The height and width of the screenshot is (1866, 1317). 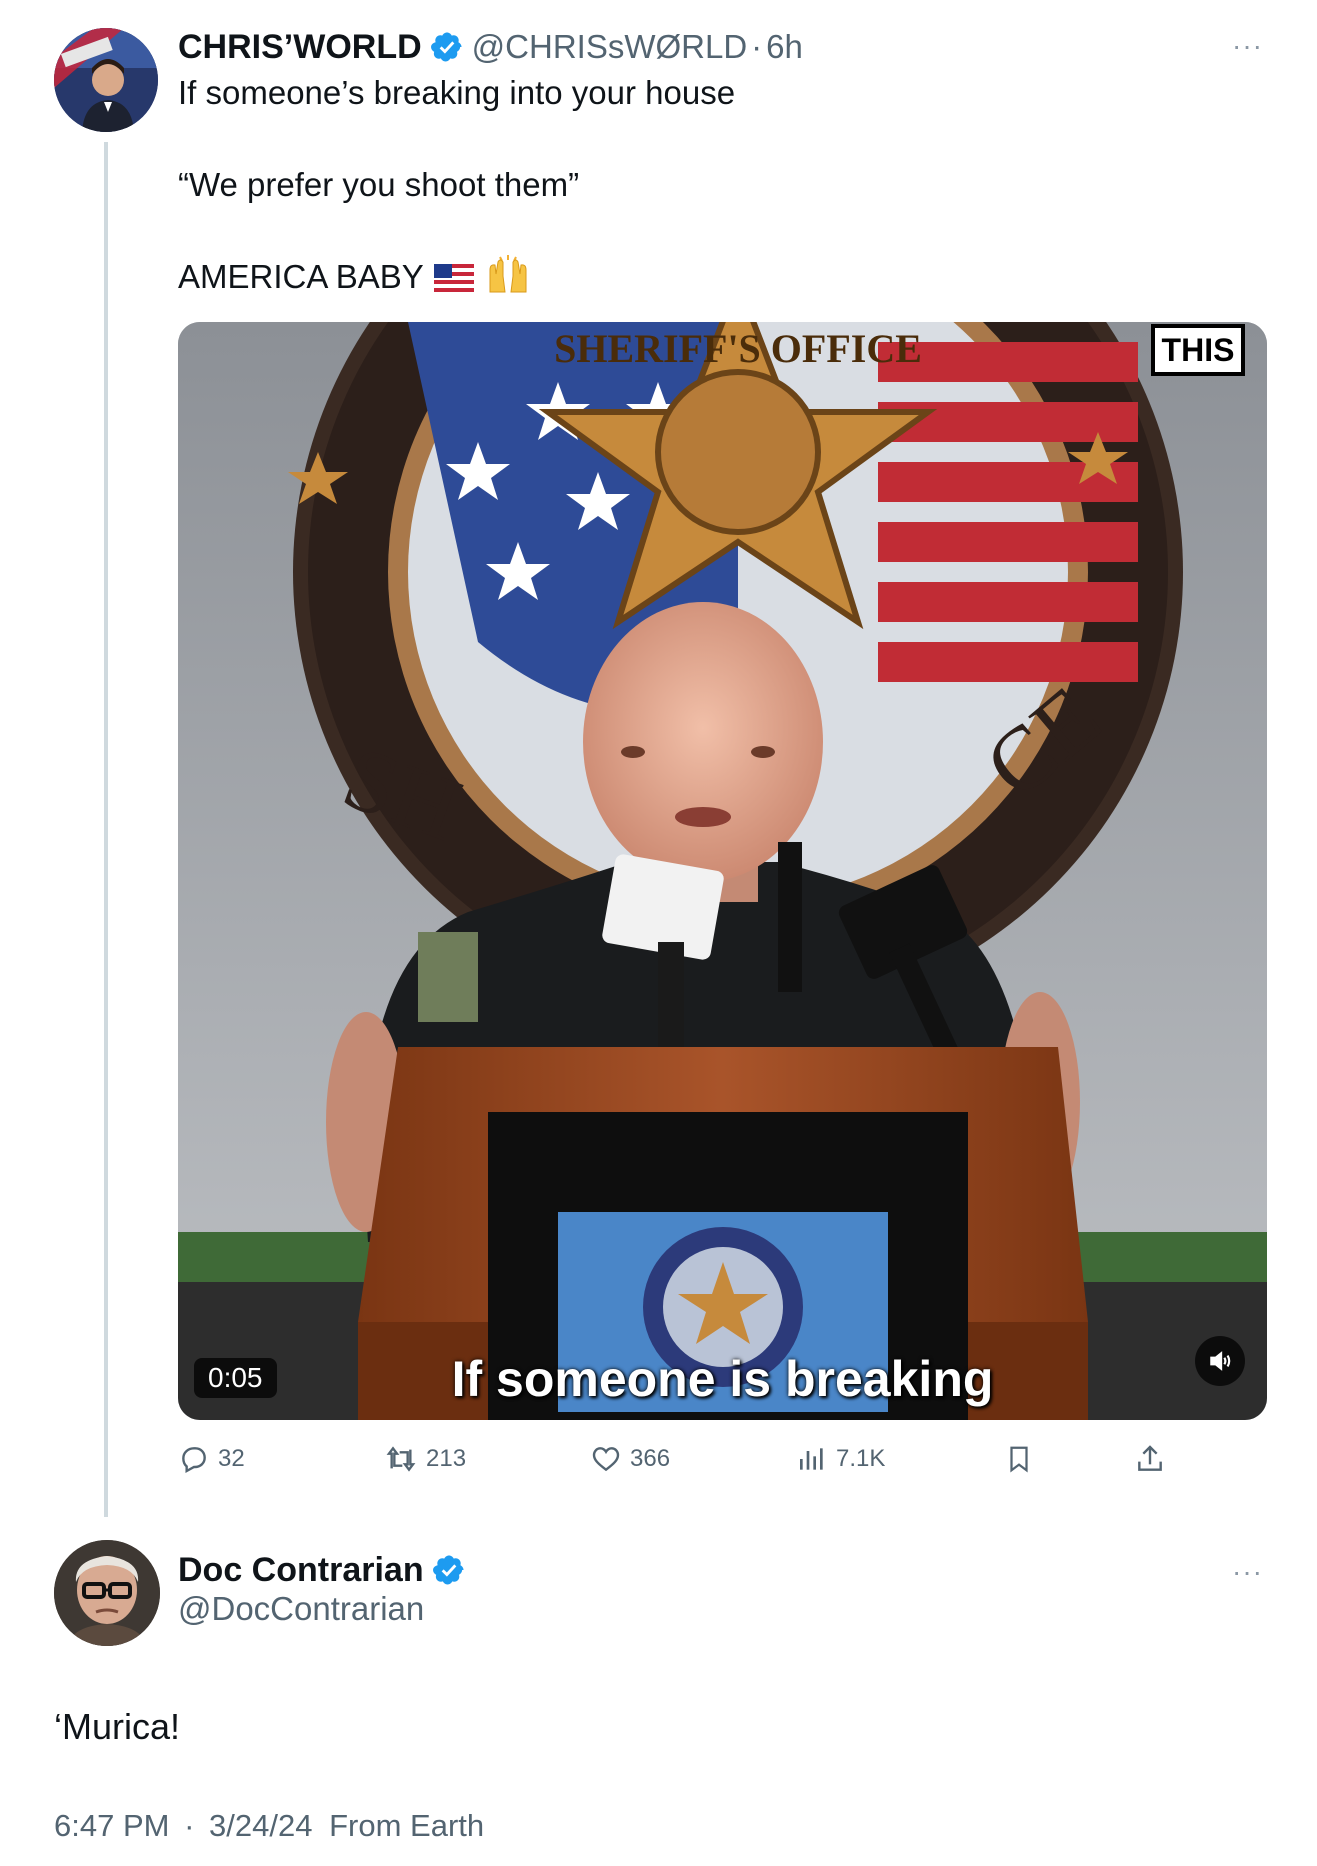 I want to click on post-date: 3/24/24, so click(x=260, y=1825).